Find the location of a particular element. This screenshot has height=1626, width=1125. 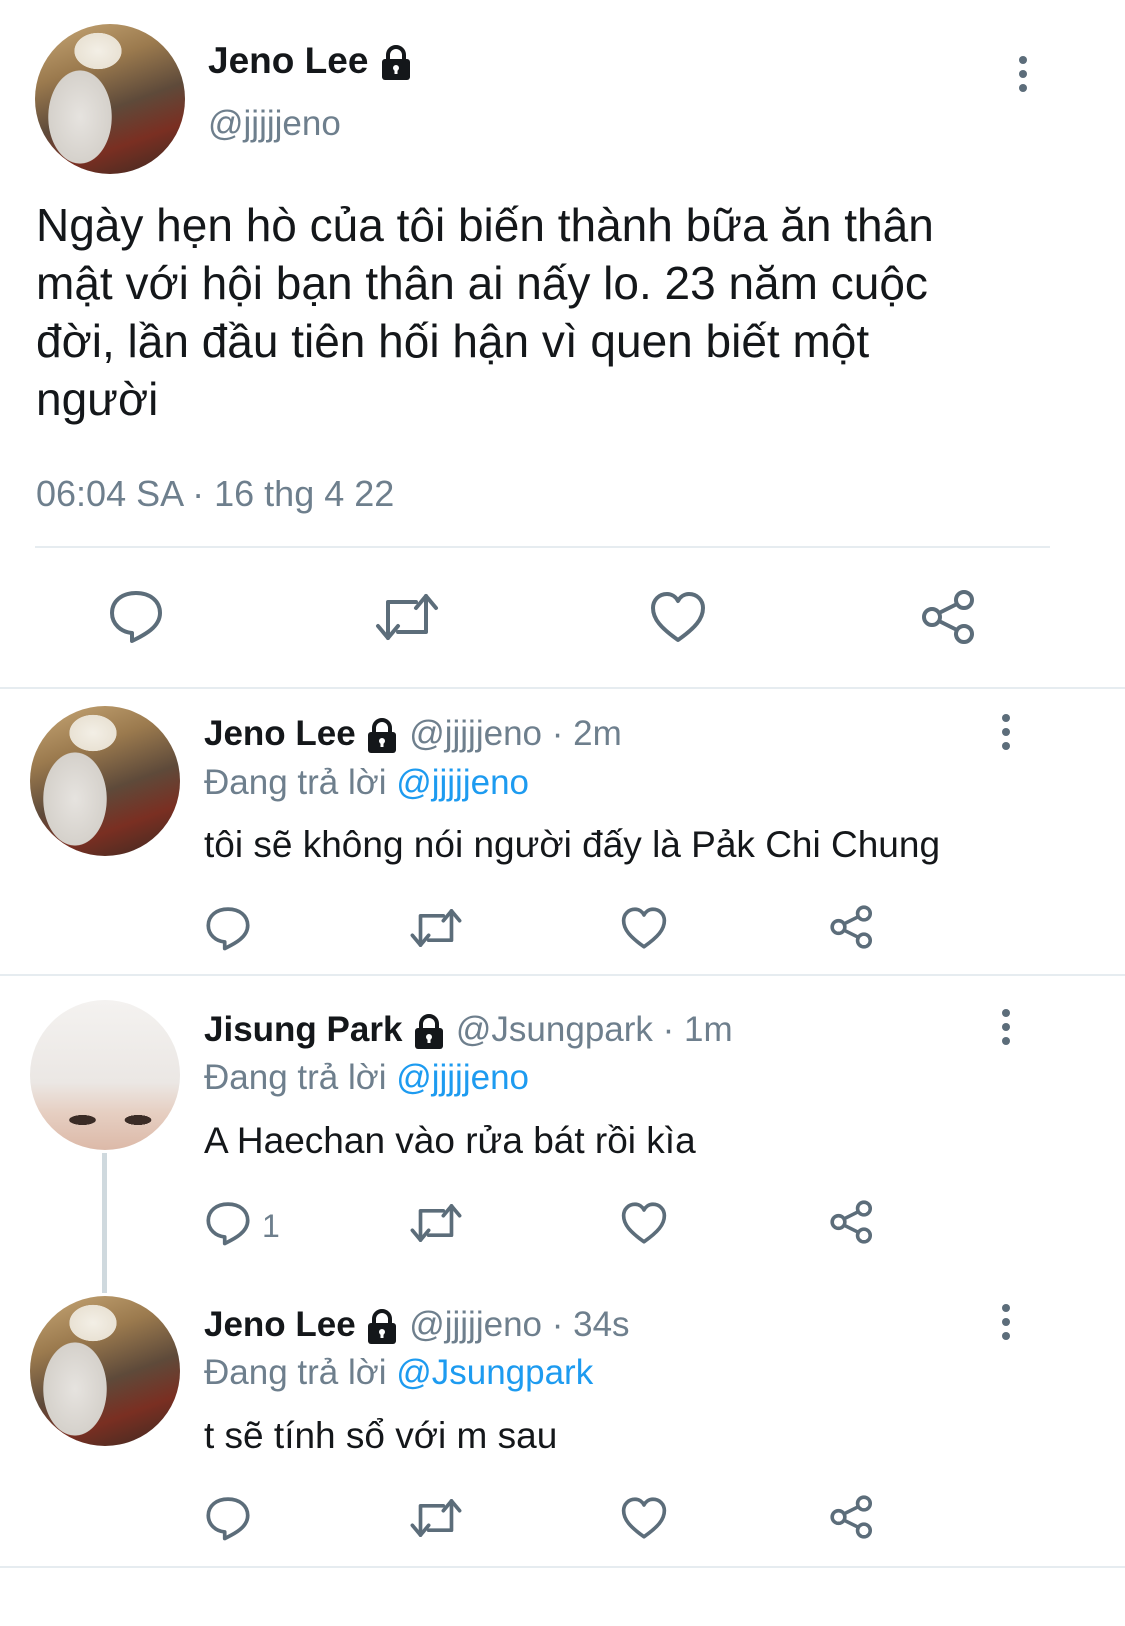

reply-time: · 2m is located at coordinates (586, 733).